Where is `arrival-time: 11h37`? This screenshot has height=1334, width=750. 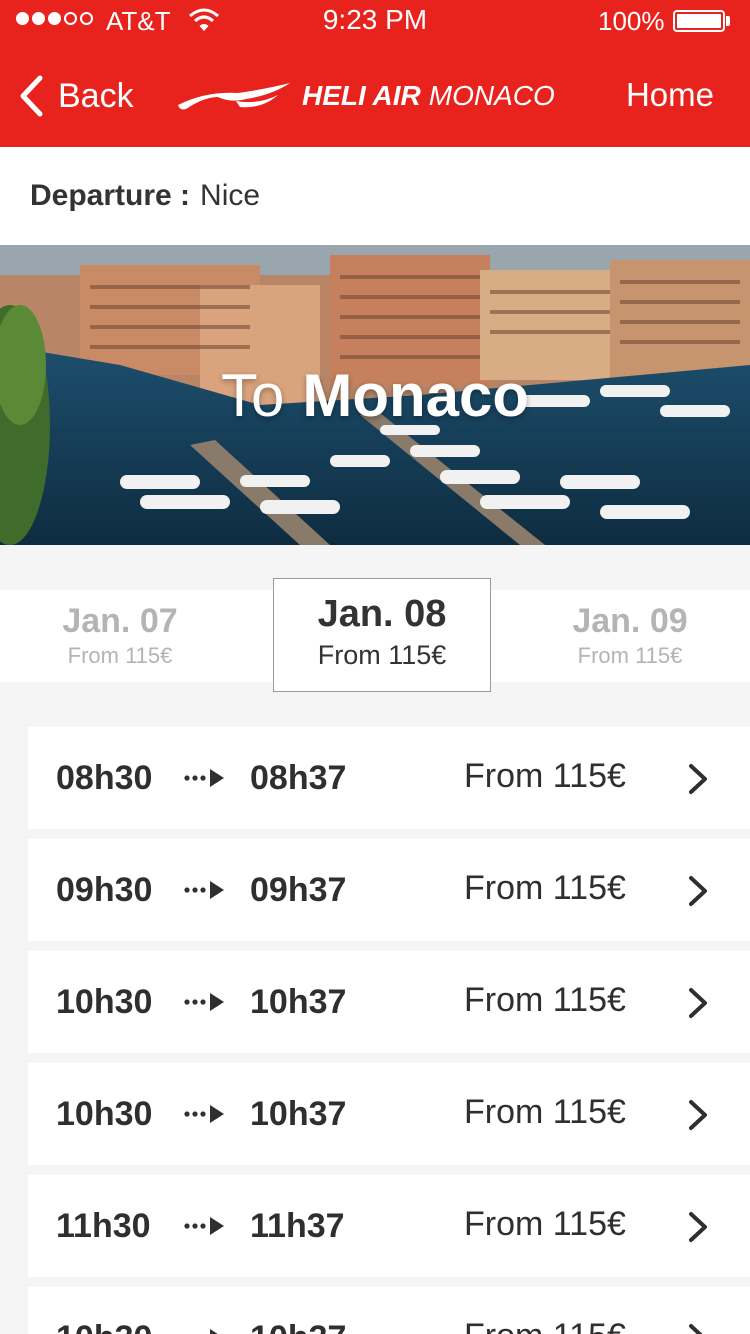
arrival-time: 11h37 is located at coordinates (297, 1226).